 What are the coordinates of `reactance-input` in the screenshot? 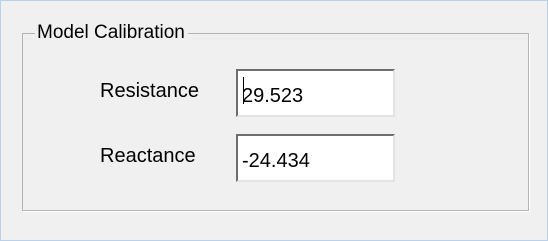 It's located at (315, 158).